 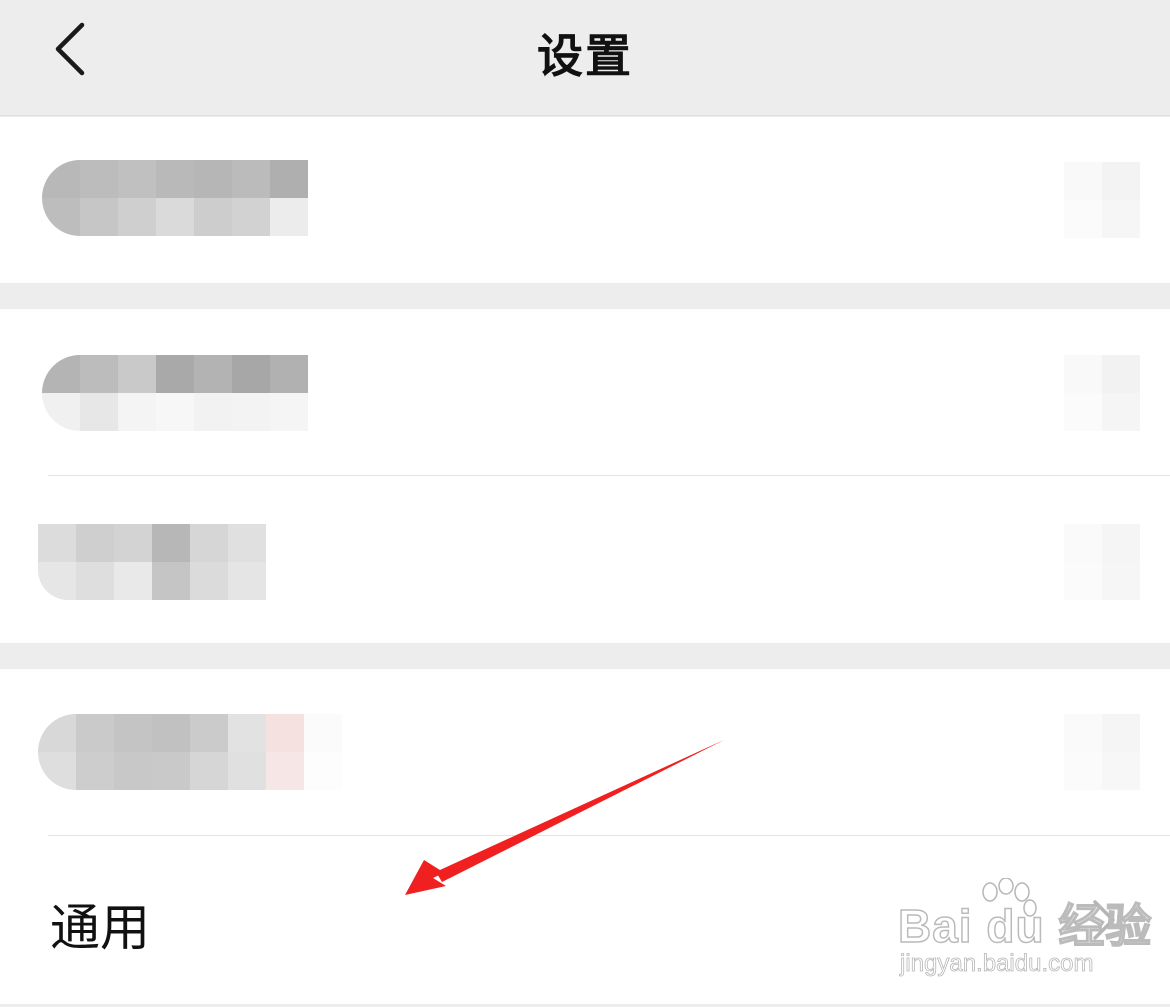 I want to click on navigation-bar: 设置, so click(x=585, y=58).